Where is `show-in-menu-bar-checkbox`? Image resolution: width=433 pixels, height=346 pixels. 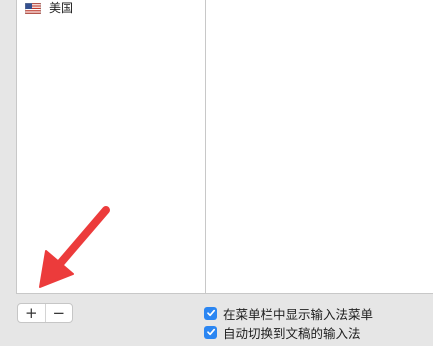
show-in-menu-bar-checkbox is located at coordinates (210, 313).